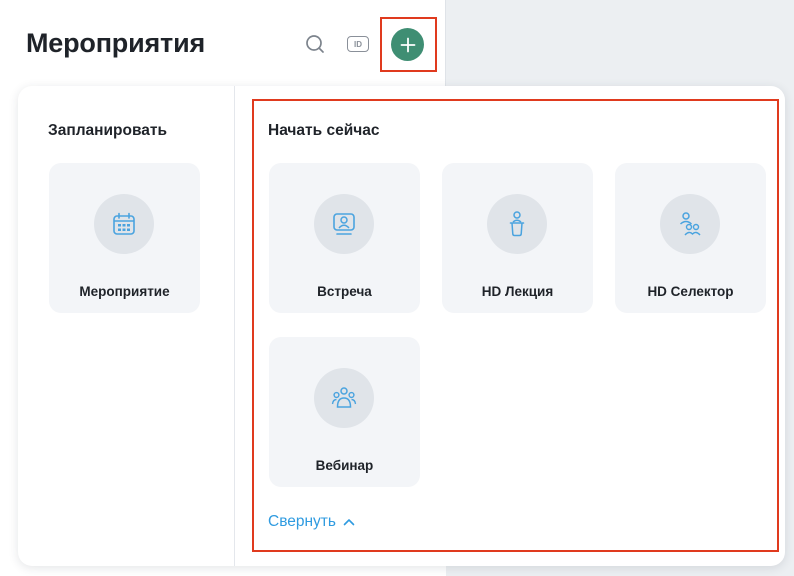  I want to click on hd-selector-card: HD Селектор, so click(690, 238).